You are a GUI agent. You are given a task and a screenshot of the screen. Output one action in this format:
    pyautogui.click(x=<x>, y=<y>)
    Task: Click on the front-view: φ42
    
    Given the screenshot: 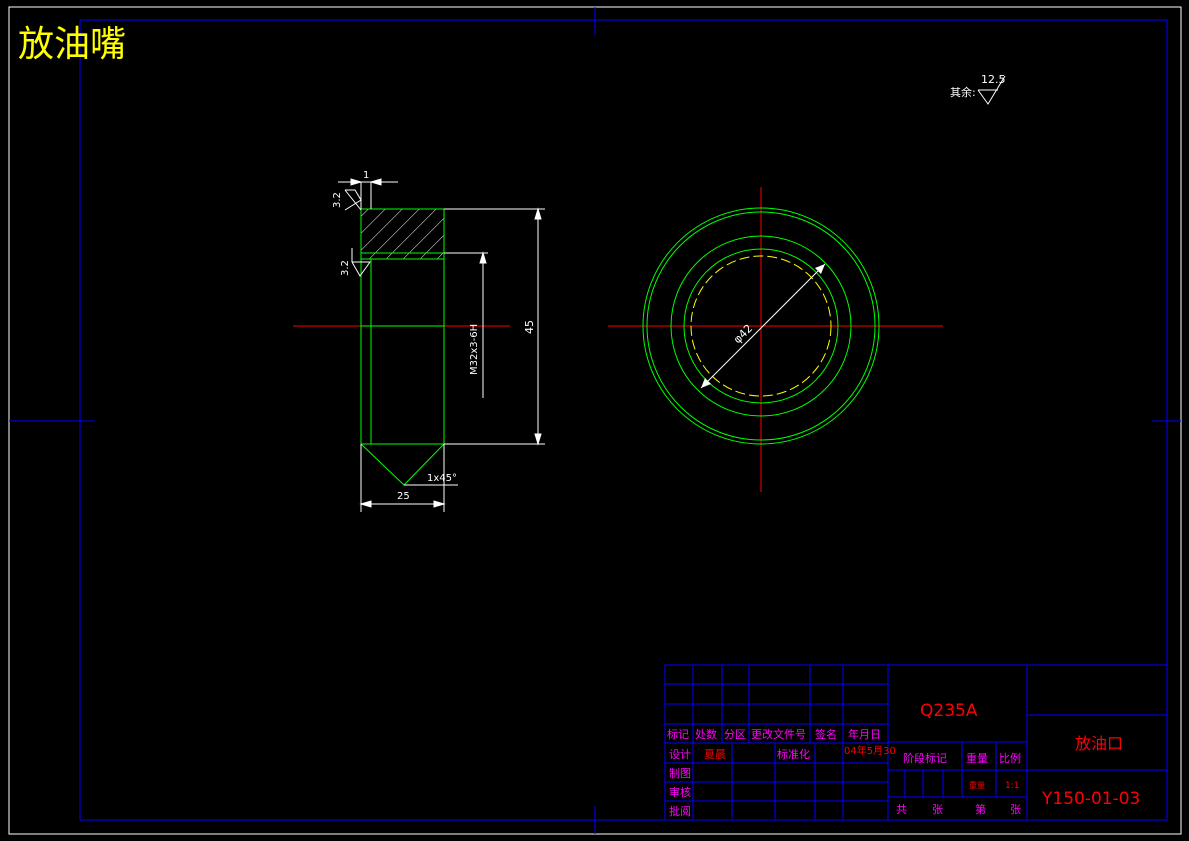 What is the action you would take?
    pyautogui.click(x=775, y=339)
    